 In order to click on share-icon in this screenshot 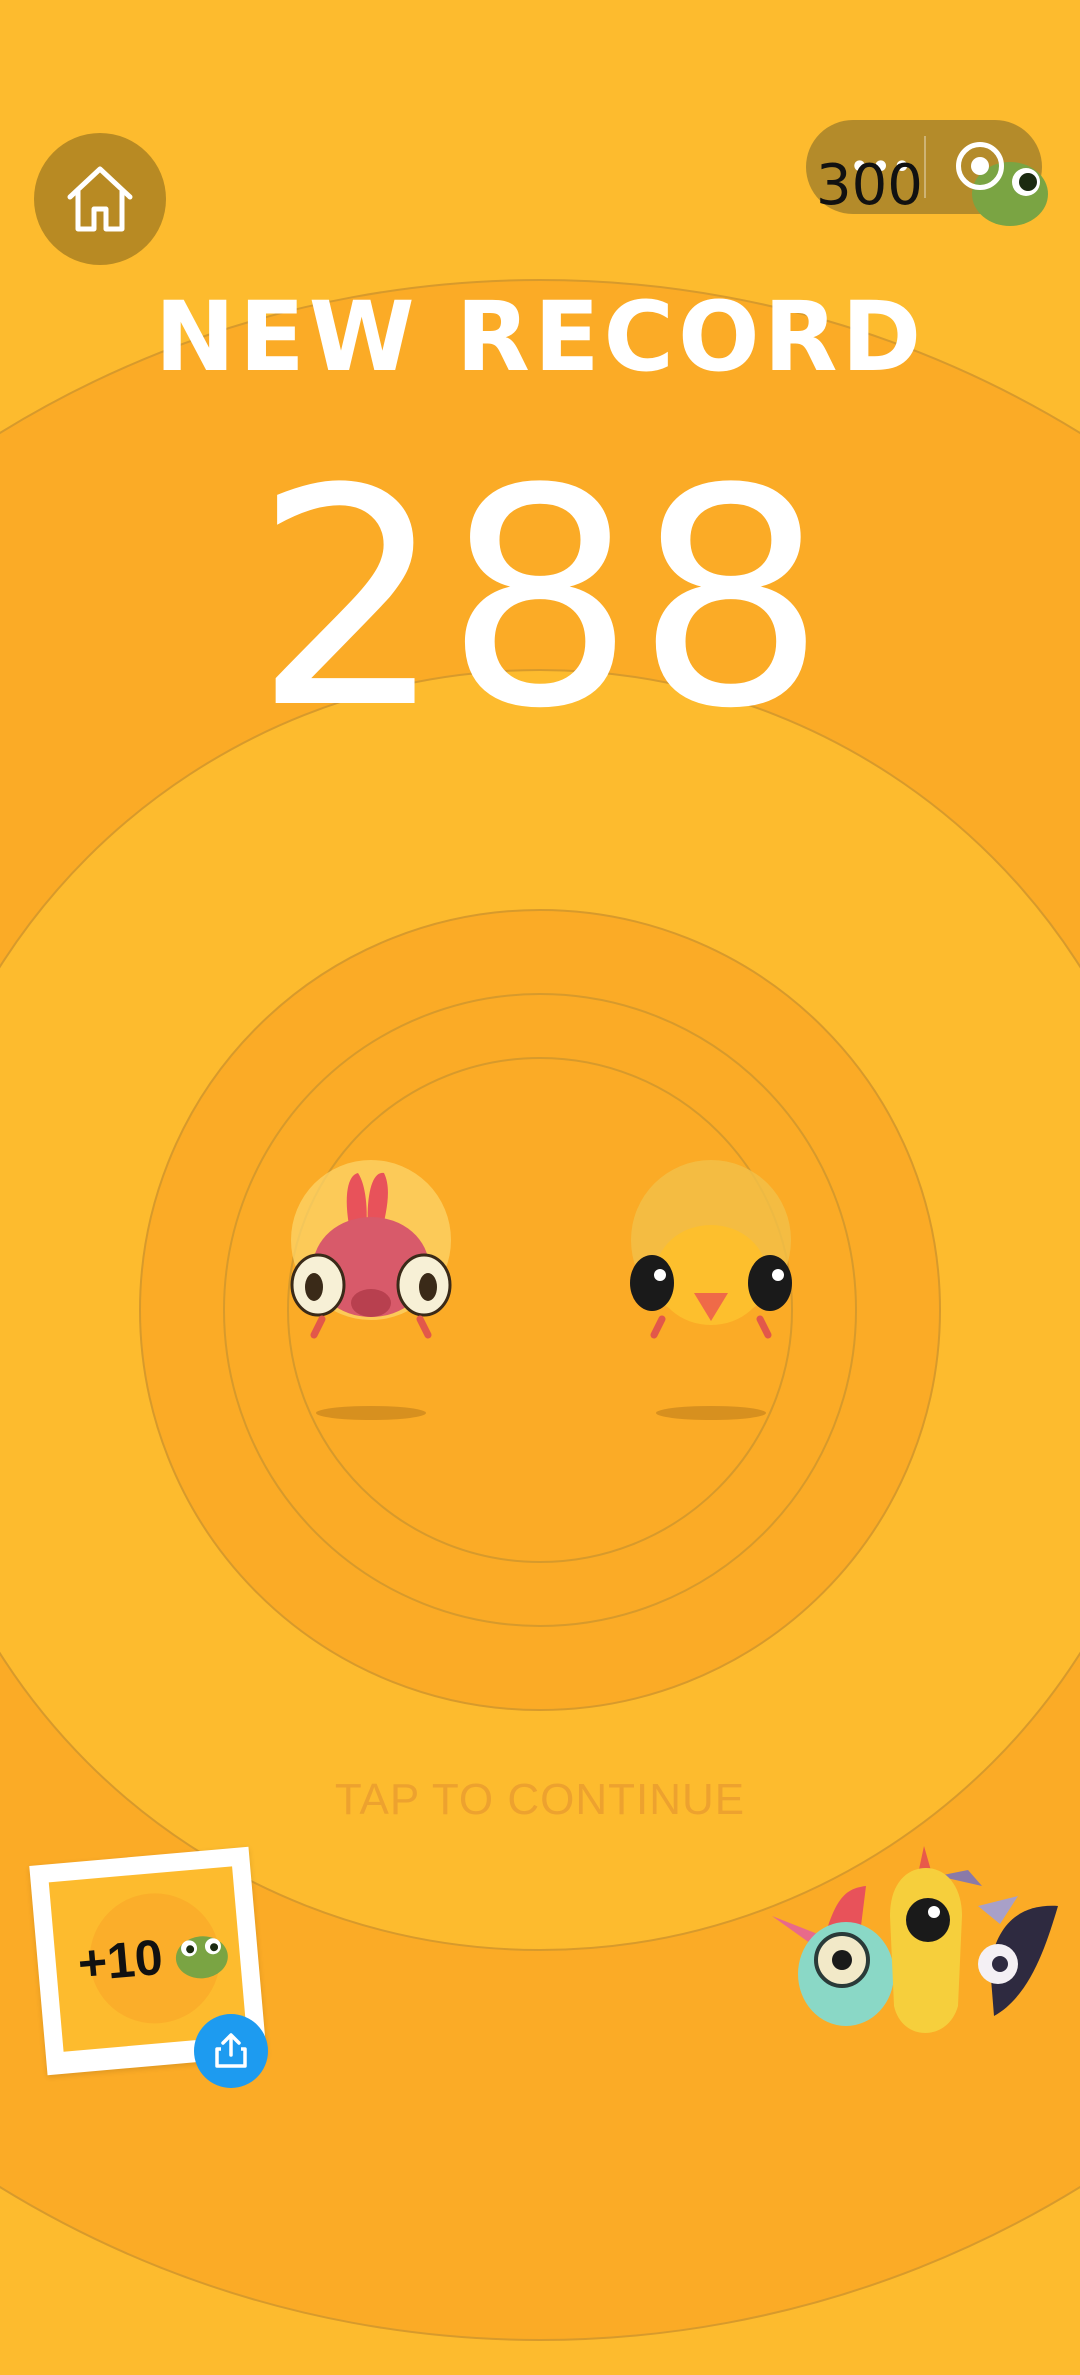, I will do `click(231, 2050)`.